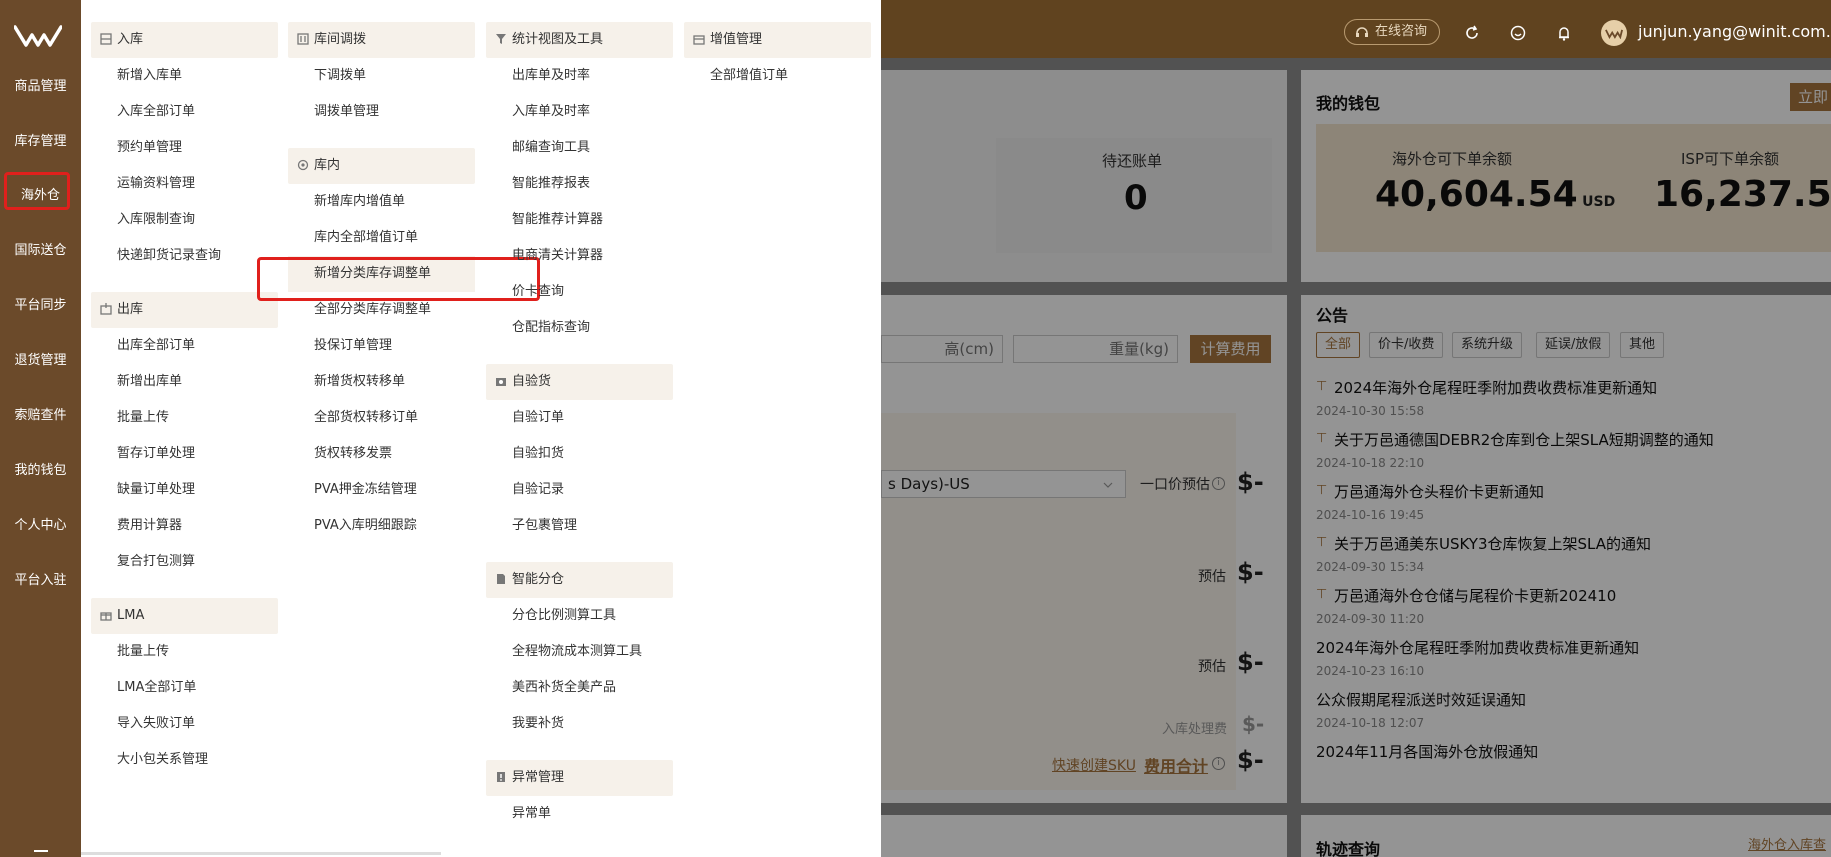 The image size is (1831, 857). Describe the element at coordinates (40, 306) in the screenshot. I see `sidebar-item-sync: 平台同步` at that location.